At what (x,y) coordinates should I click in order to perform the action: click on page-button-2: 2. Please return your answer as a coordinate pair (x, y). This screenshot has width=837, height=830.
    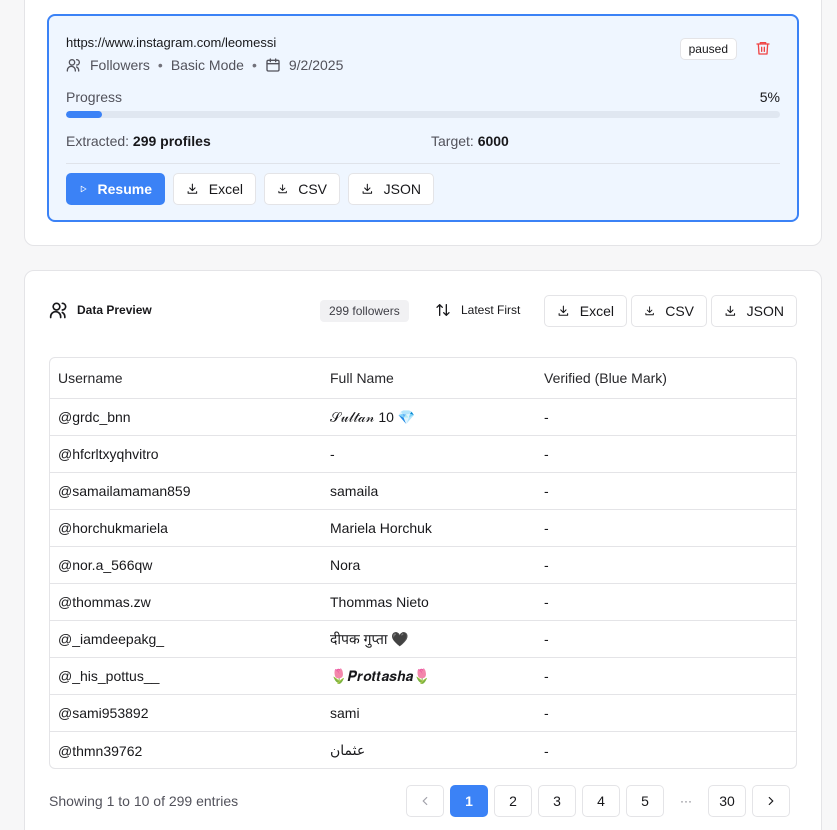
    Looking at the image, I should click on (513, 801).